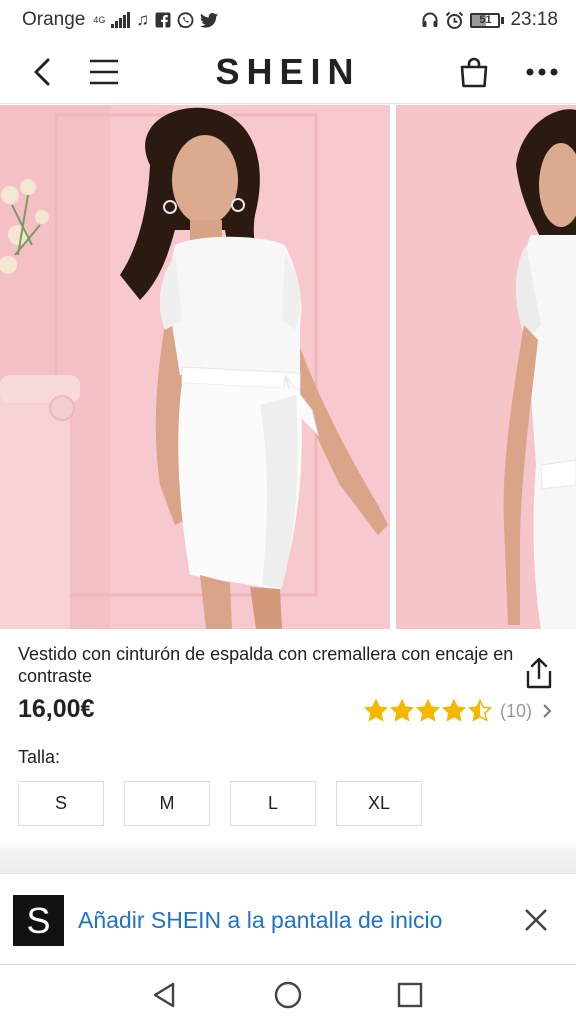  Describe the element at coordinates (185, 20) in the screenshot. I see `whatsapp-icon` at that location.